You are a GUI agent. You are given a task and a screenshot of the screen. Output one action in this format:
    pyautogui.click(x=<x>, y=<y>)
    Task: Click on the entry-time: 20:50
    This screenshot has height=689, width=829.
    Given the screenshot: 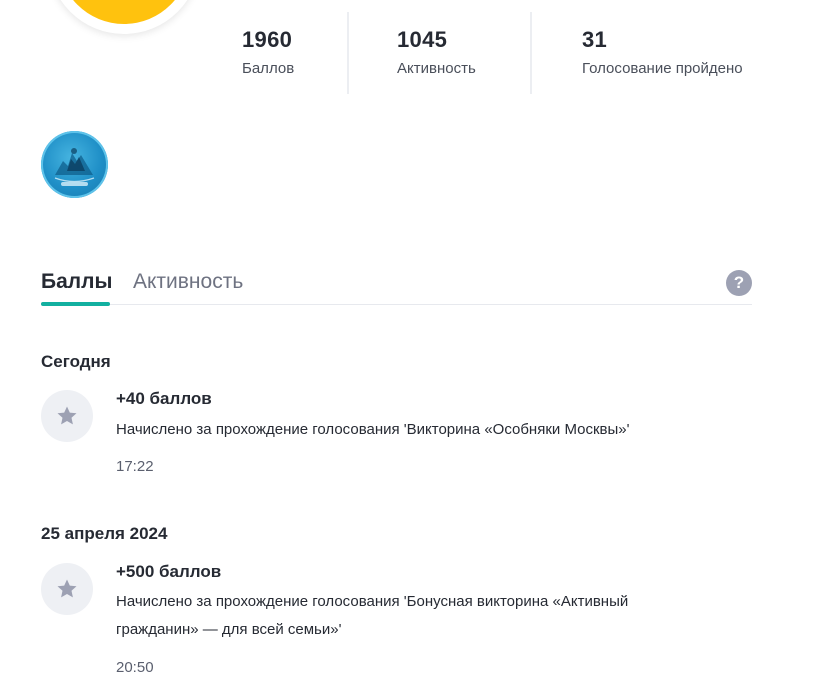 What is the action you would take?
    pyautogui.click(x=135, y=667)
    